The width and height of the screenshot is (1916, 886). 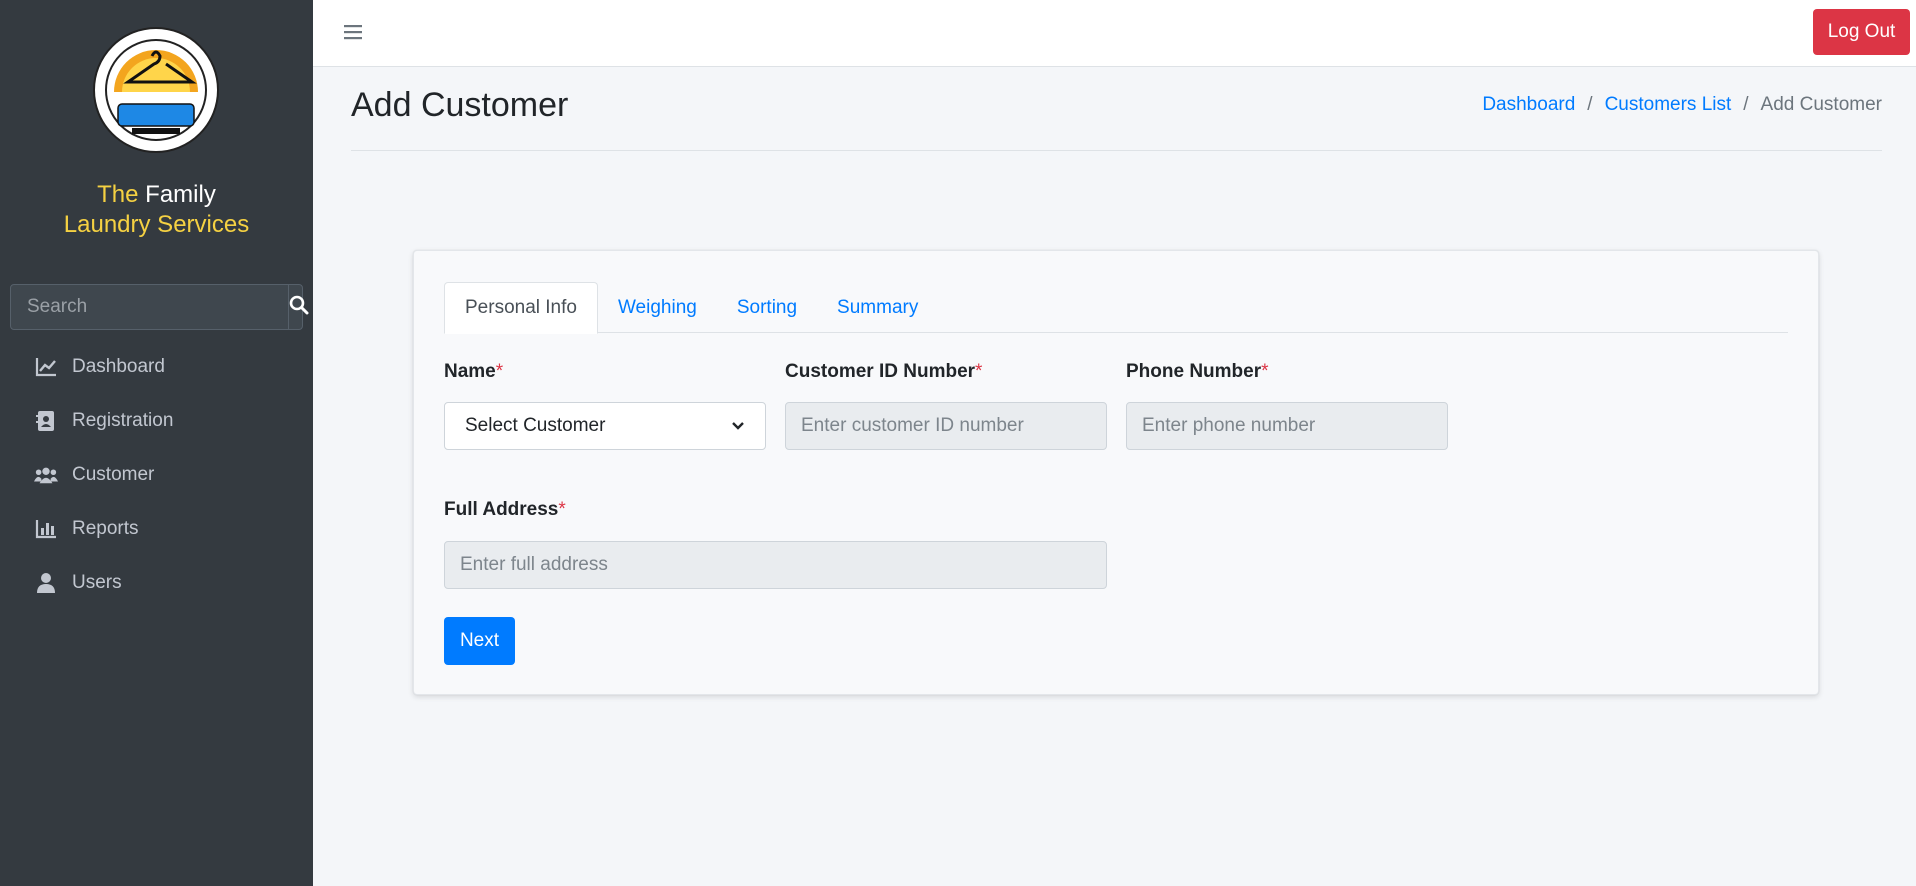 What do you see at coordinates (156, 210) in the screenshot?
I see `brand-name: The Family Laundry Services` at bounding box center [156, 210].